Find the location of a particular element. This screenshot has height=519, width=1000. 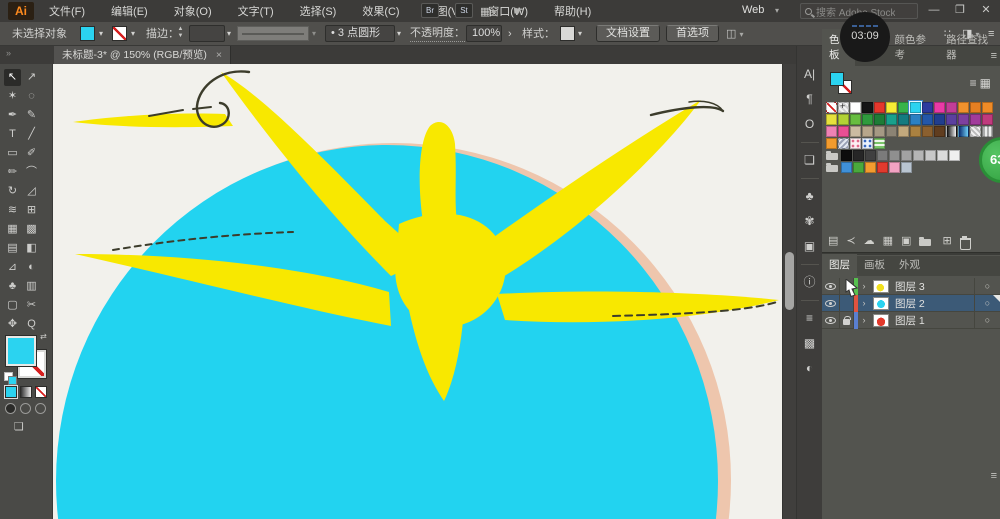

stroke-color-swatch is located at coordinates (119, 33).